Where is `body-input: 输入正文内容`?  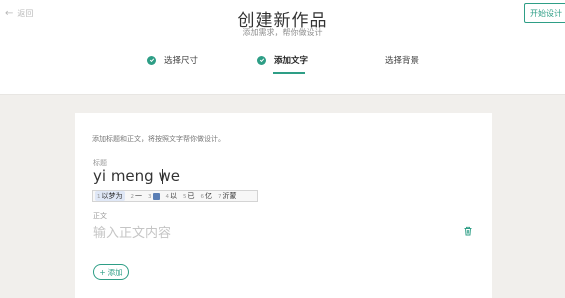
body-input: 输入正文内容 is located at coordinates (132, 231).